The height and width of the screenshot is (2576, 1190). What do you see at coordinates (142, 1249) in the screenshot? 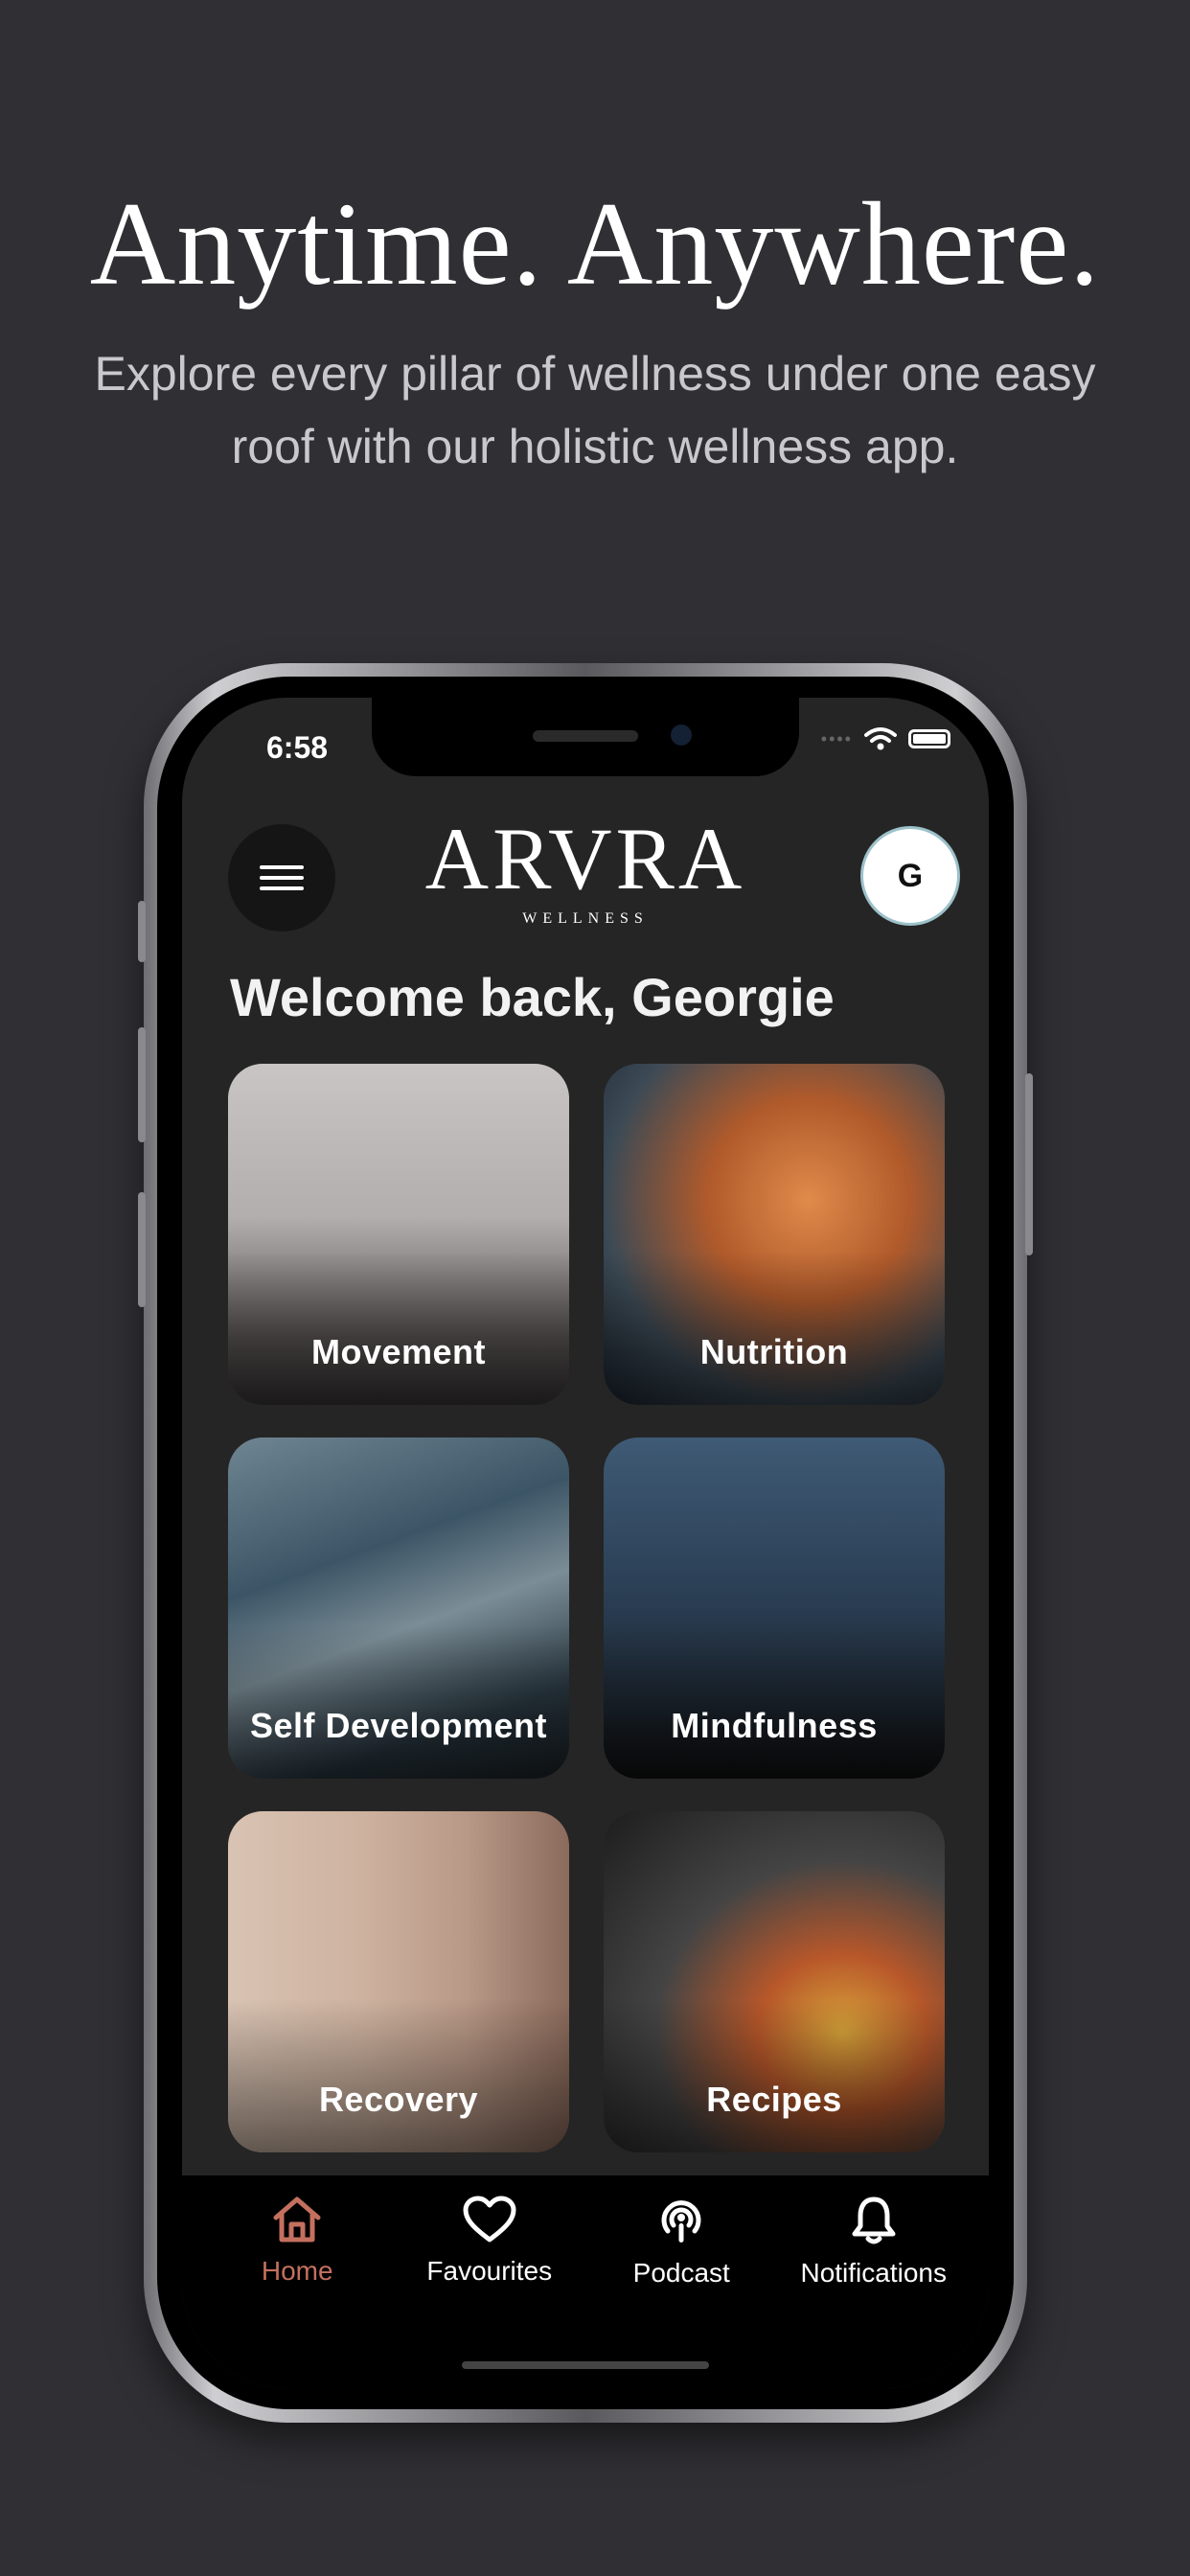
I see `phone-volume-down` at bounding box center [142, 1249].